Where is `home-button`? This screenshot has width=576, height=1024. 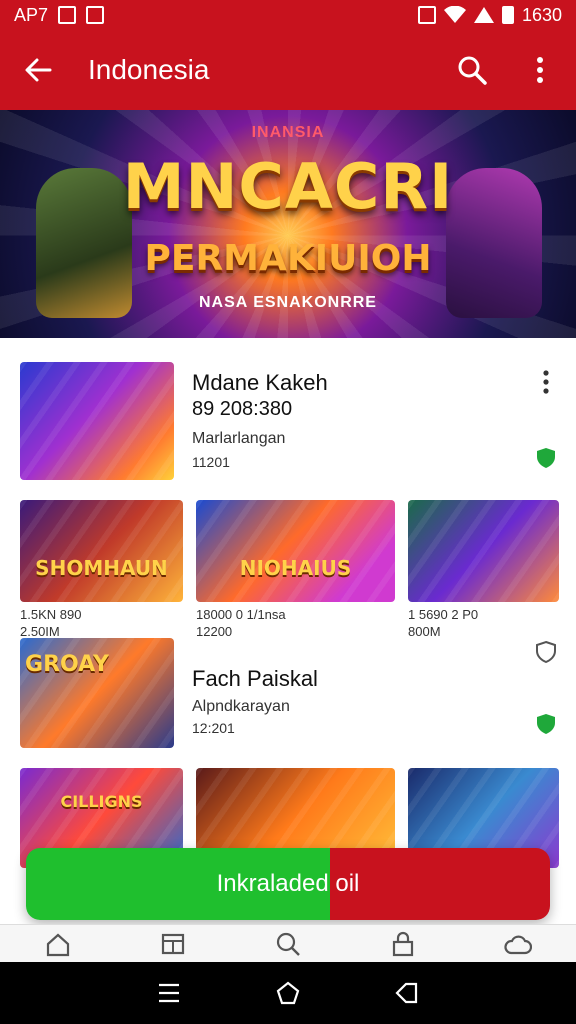
home-button is located at coordinates (288, 993).